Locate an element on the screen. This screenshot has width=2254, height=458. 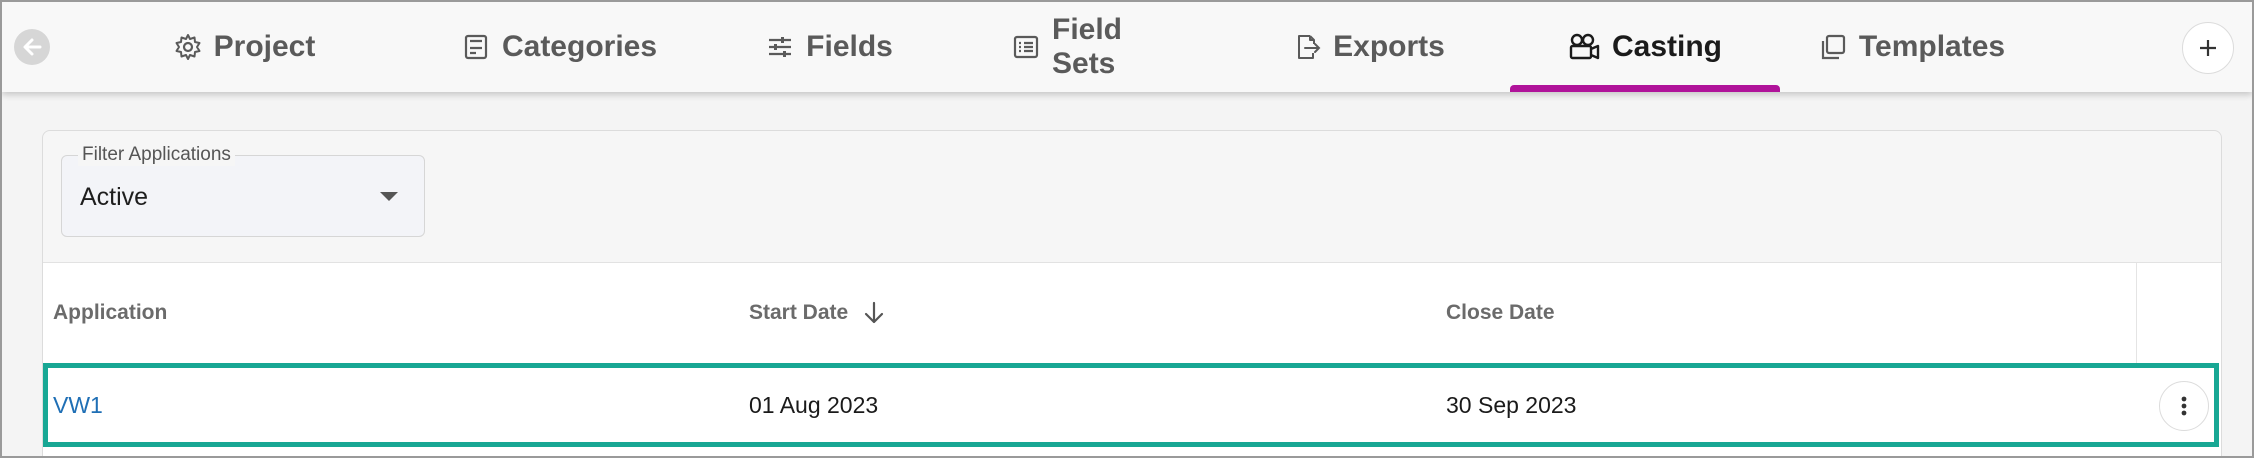
filter-value: Active is located at coordinates (114, 197).